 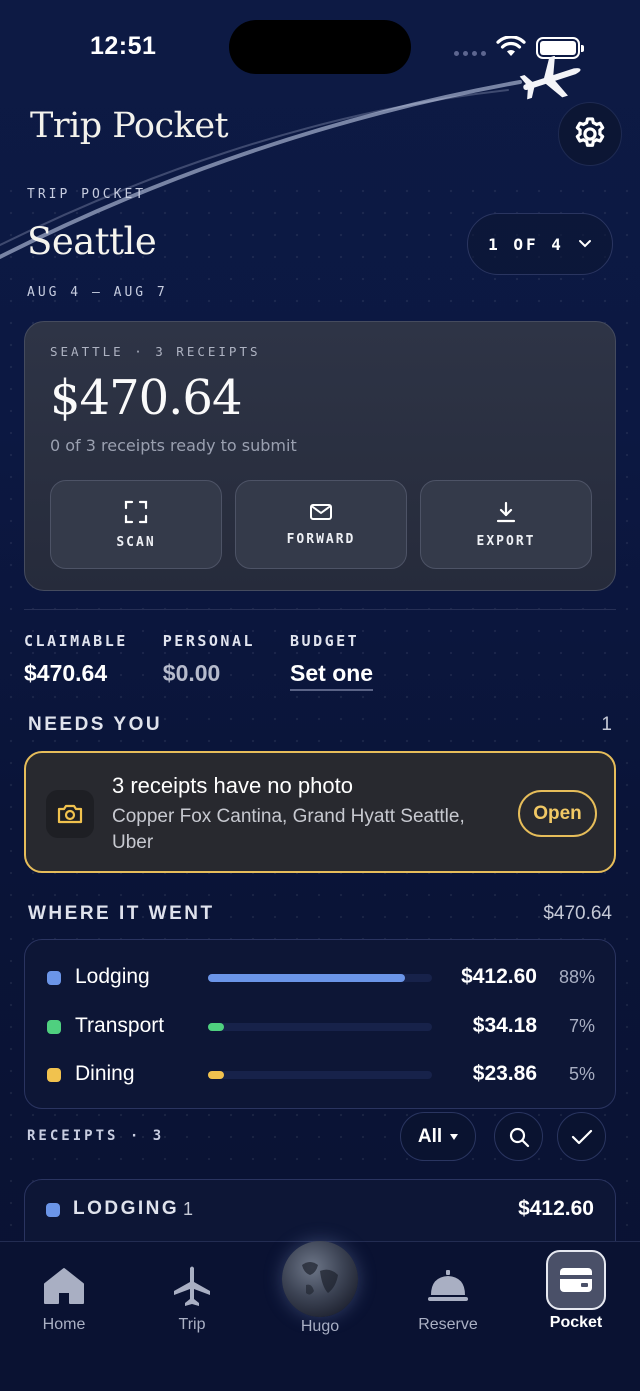 I want to click on category-row-lodging: Lodging $412.60 88%, so click(x=321, y=978).